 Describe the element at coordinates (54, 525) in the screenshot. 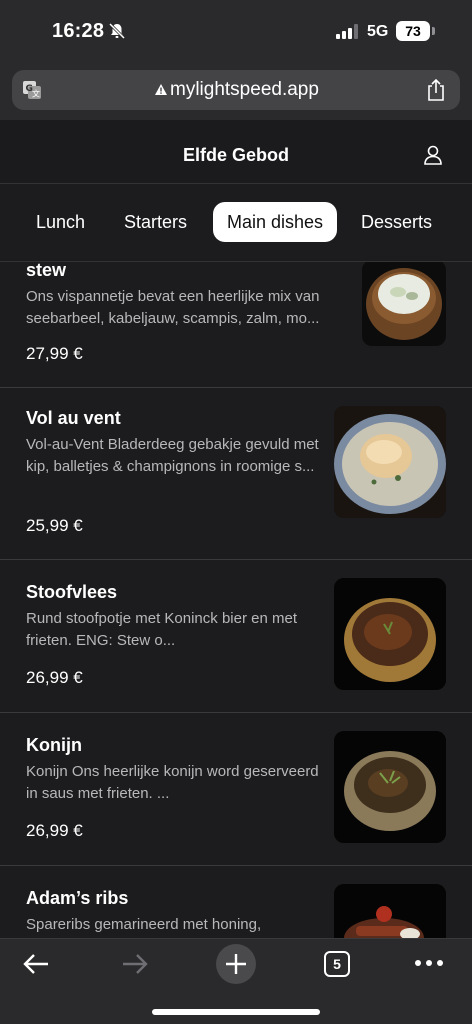

I see `dish-price: 25,99 €` at that location.